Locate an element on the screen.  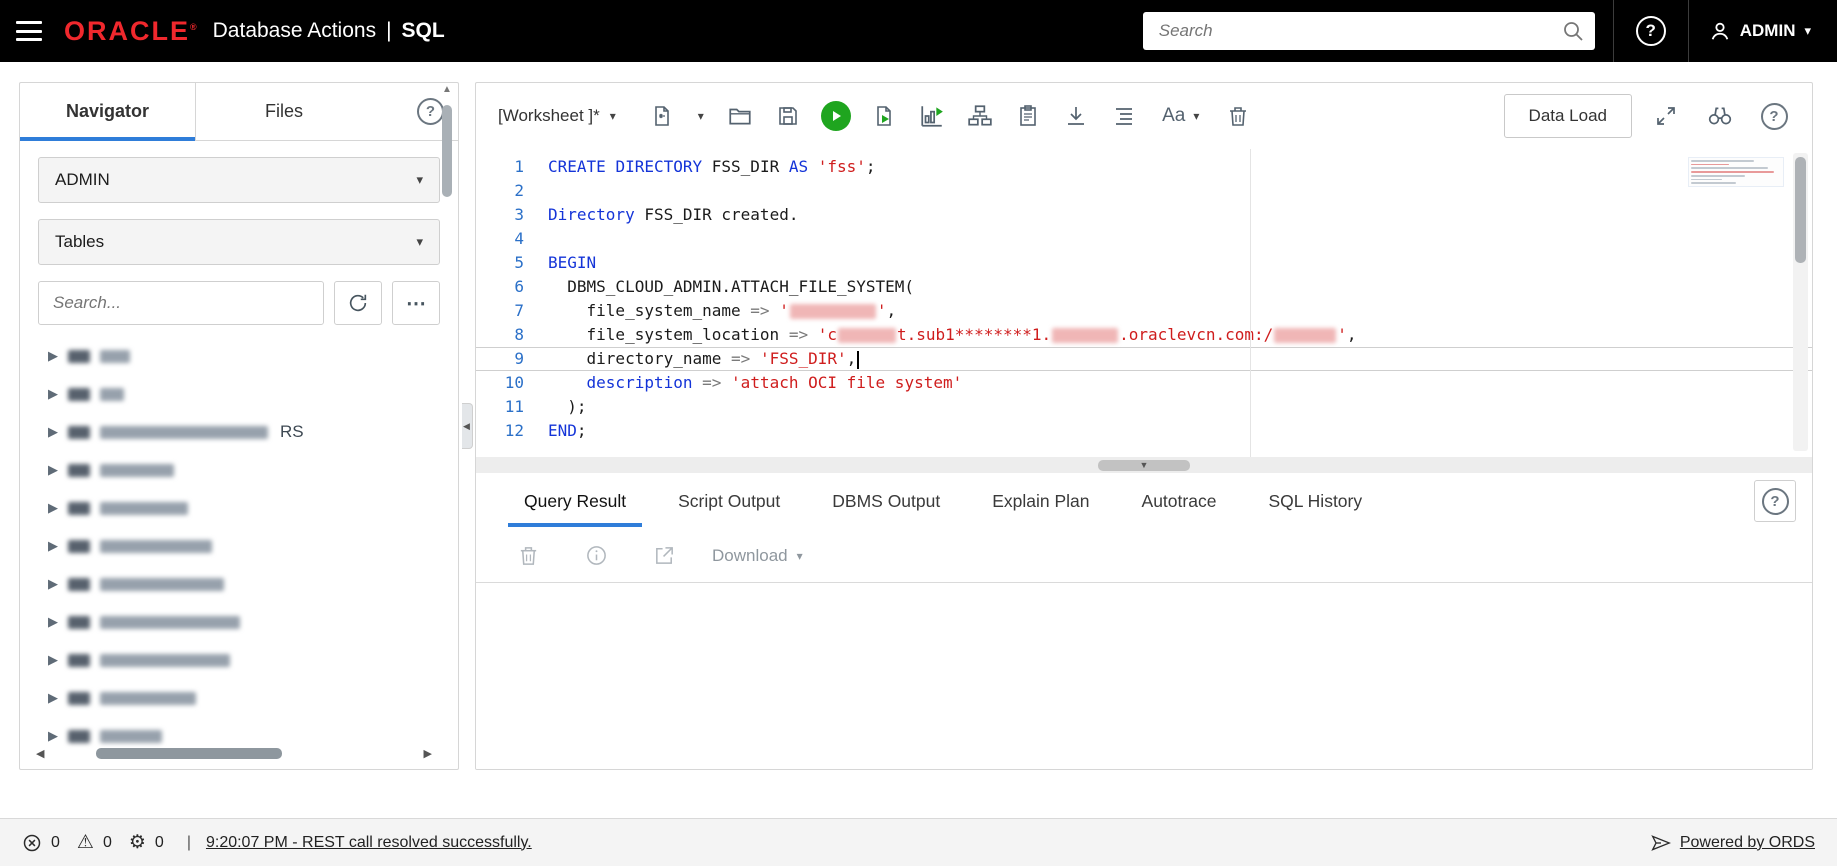
open-file-button is located at coordinates (740, 116).